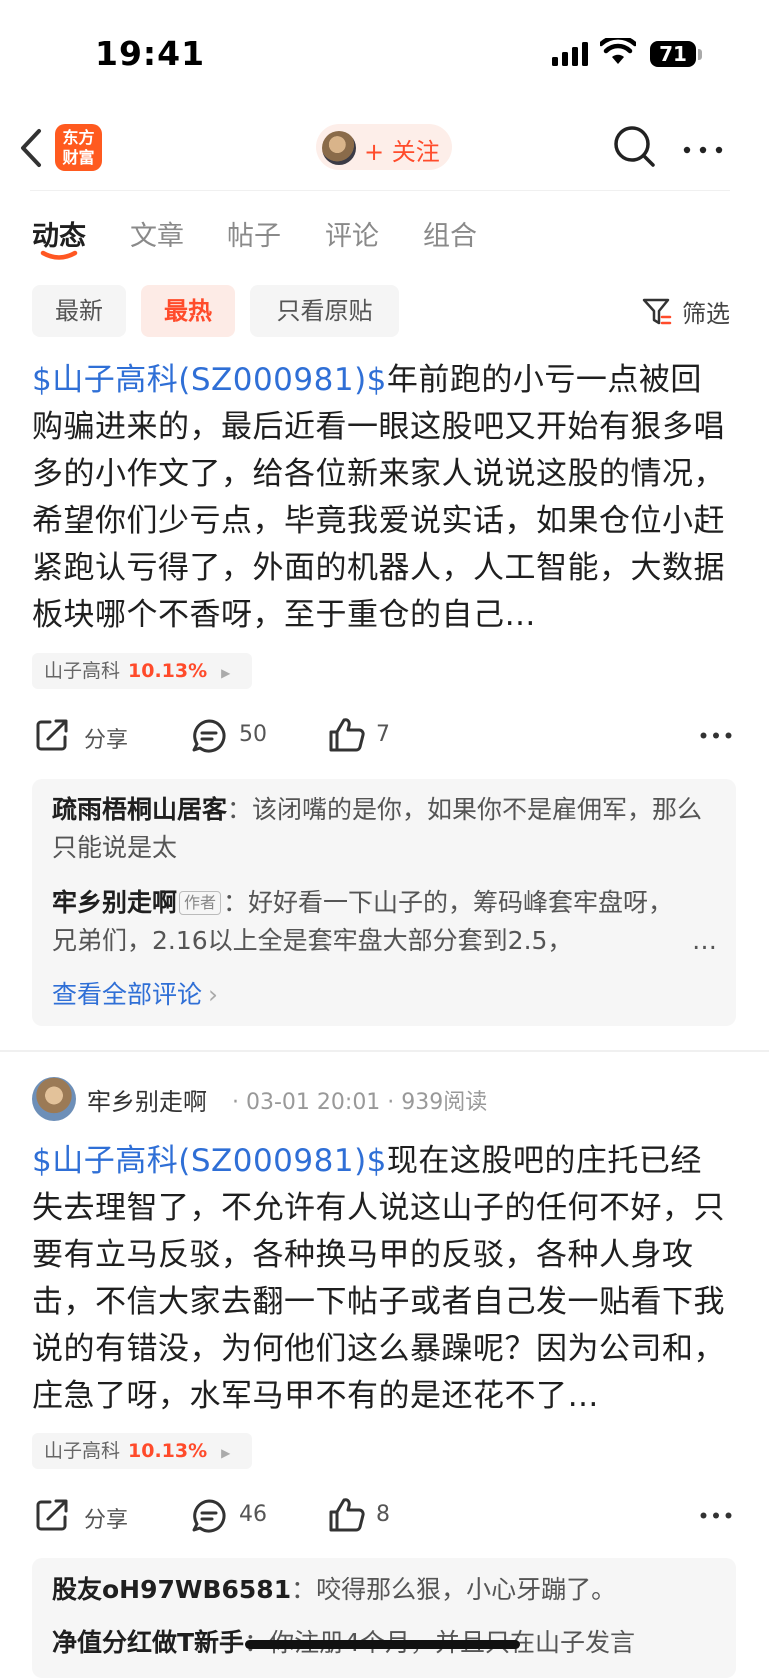 This screenshot has width=769, height=1678. I want to click on back-arrow-icon, so click(31, 148).